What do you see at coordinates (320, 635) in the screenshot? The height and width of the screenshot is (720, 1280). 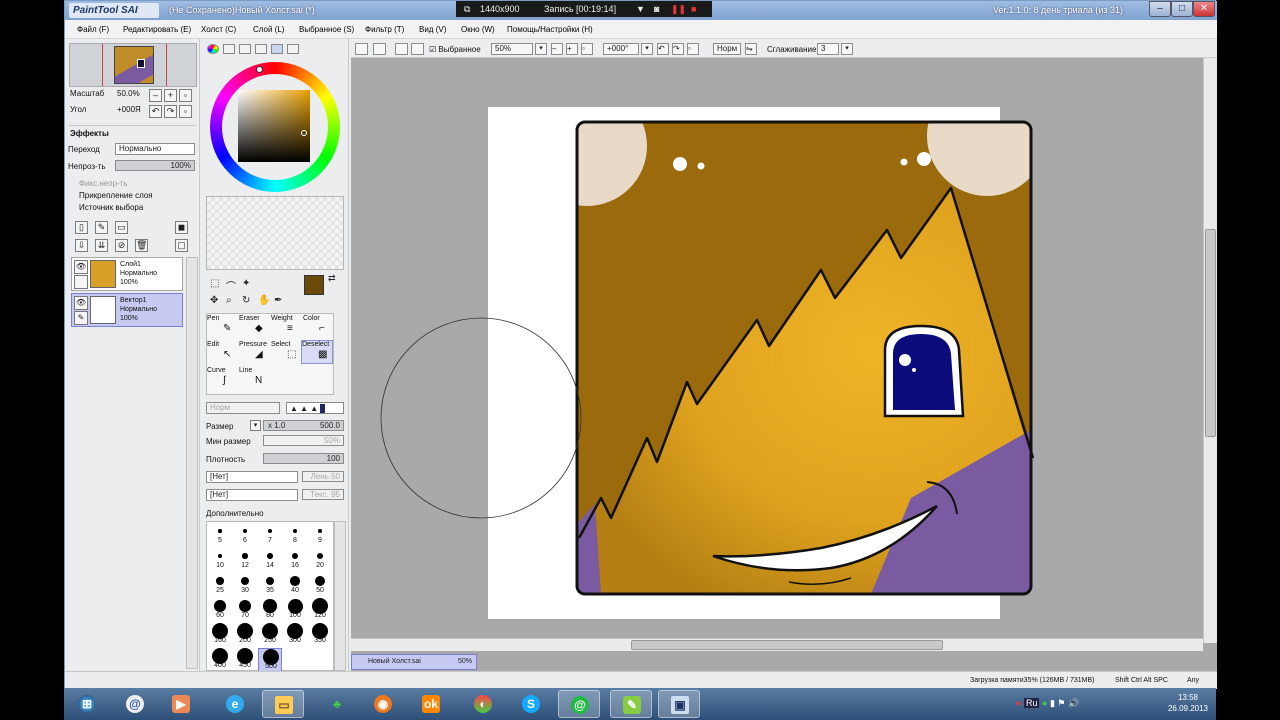 I see `brush-size-cell: 350` at bounding box center [320, 635].